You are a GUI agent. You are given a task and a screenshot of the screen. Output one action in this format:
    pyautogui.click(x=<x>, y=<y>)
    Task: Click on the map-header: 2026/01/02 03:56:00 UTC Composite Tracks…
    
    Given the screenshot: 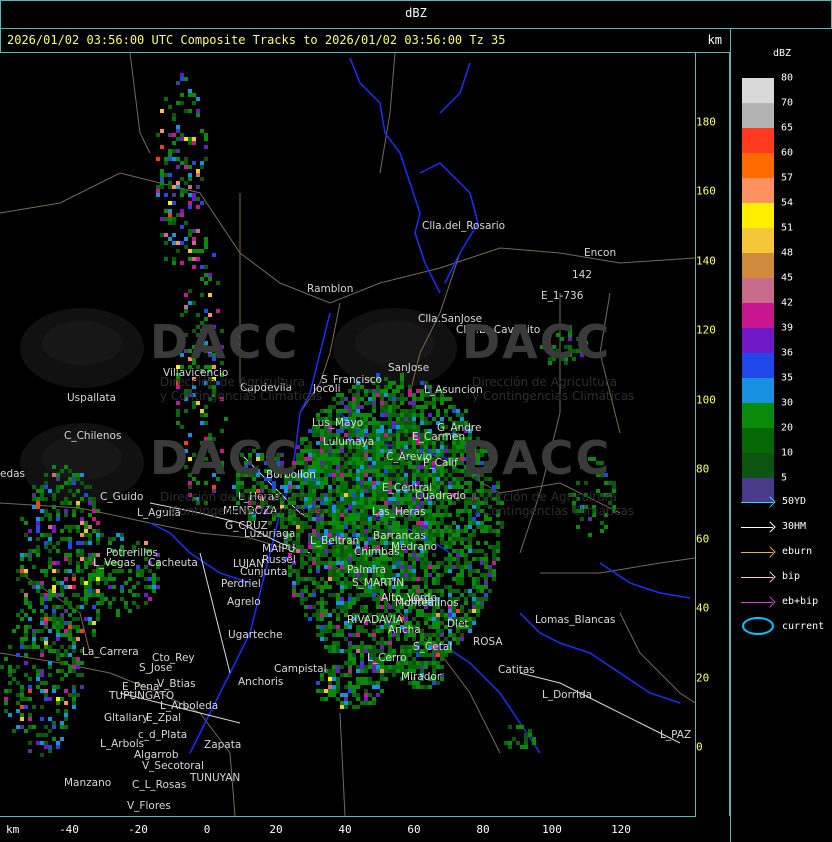 What is the action you would take?
    pyautogui.click(x=365, y=40)
    